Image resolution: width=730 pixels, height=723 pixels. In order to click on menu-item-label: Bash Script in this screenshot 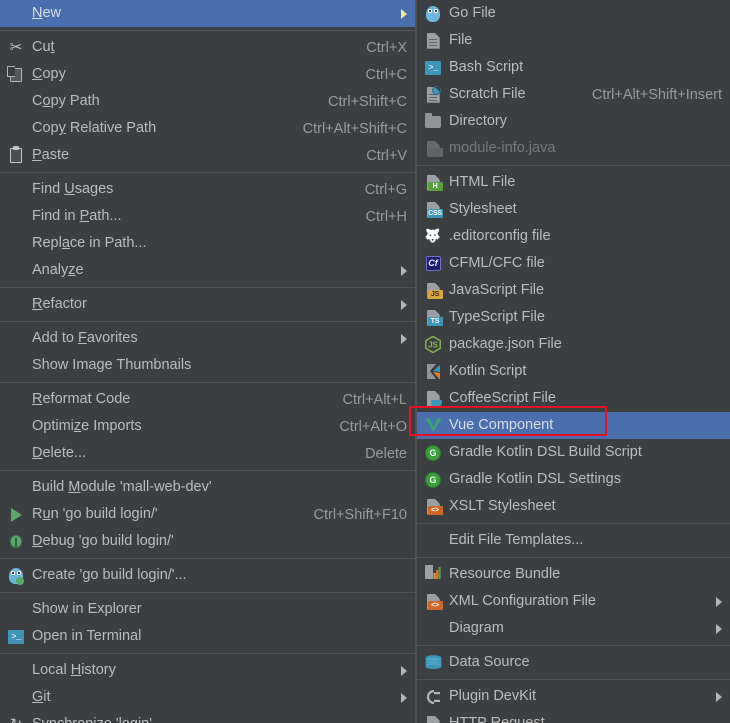, I will do `click(486, 67)`.